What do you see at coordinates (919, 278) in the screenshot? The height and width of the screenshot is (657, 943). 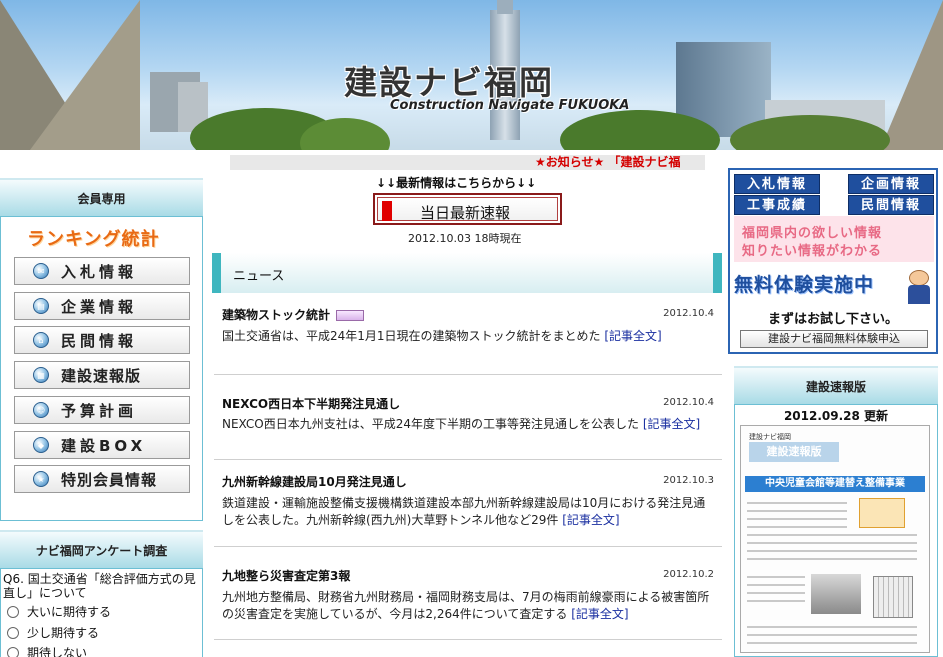 I see `mascot-head` at bounding box center [919, 278].